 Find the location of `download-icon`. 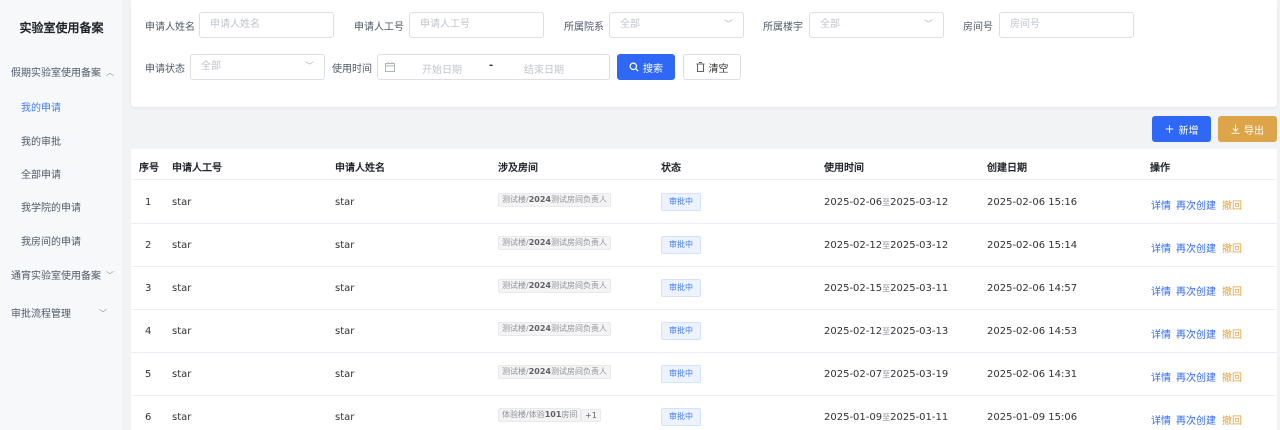

download-icon is located at coordinates (1235, 129).